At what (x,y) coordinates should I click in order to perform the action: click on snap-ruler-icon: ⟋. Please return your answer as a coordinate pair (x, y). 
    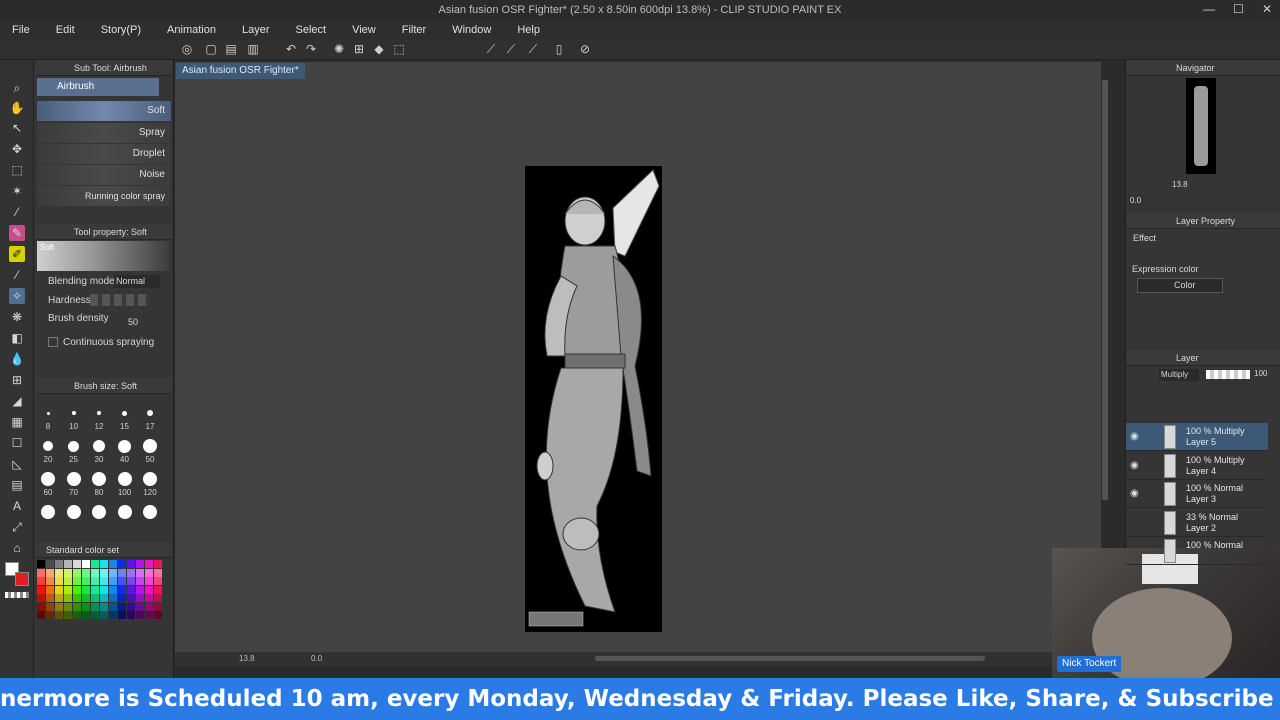
    Looking at the image, I should click on (491, 49).